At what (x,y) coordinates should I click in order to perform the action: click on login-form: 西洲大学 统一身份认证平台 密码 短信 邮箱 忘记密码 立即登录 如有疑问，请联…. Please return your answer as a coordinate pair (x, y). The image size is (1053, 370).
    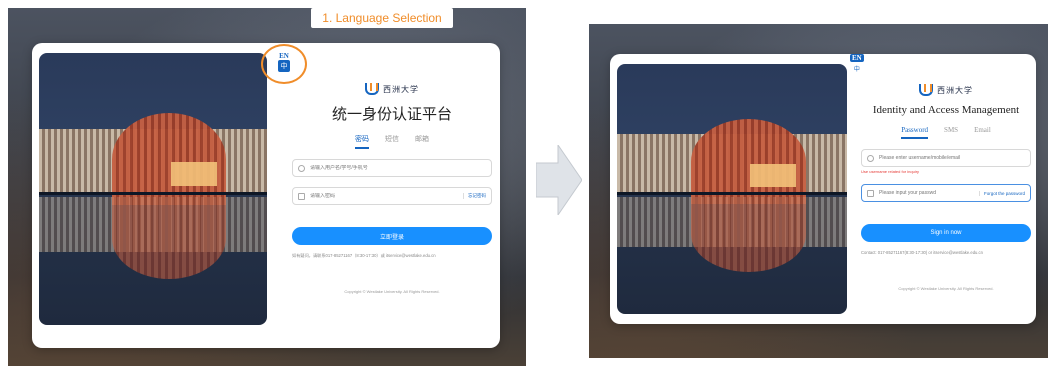
    Looking at the image, I should click on (392, 188).